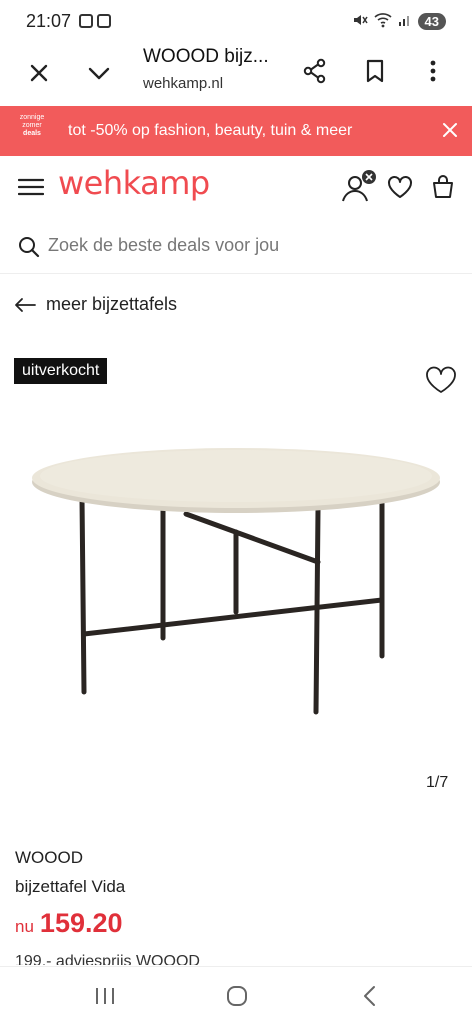  What do you see at coordinates (104, 21) in the screenshot?
I see `screenshot-icon` at bounding box center [104, 21].